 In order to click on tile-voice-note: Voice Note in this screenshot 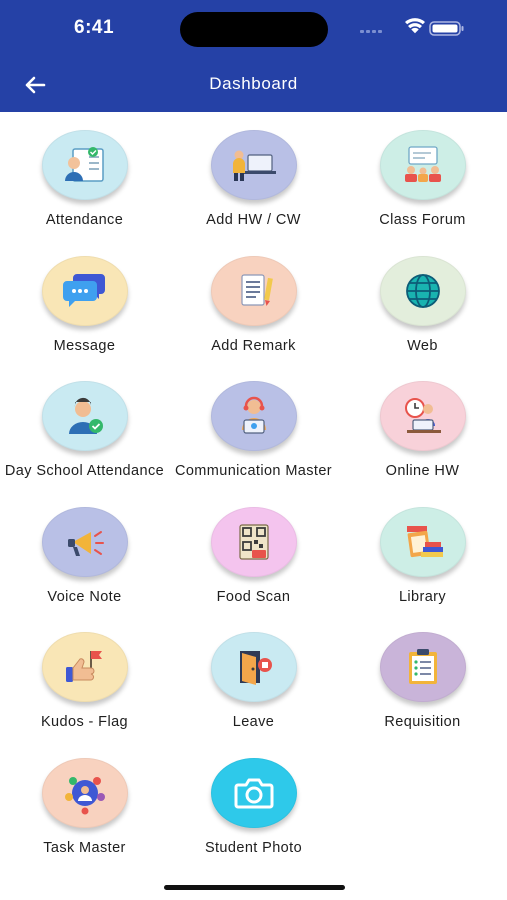, I will do `click(84, 569)`.